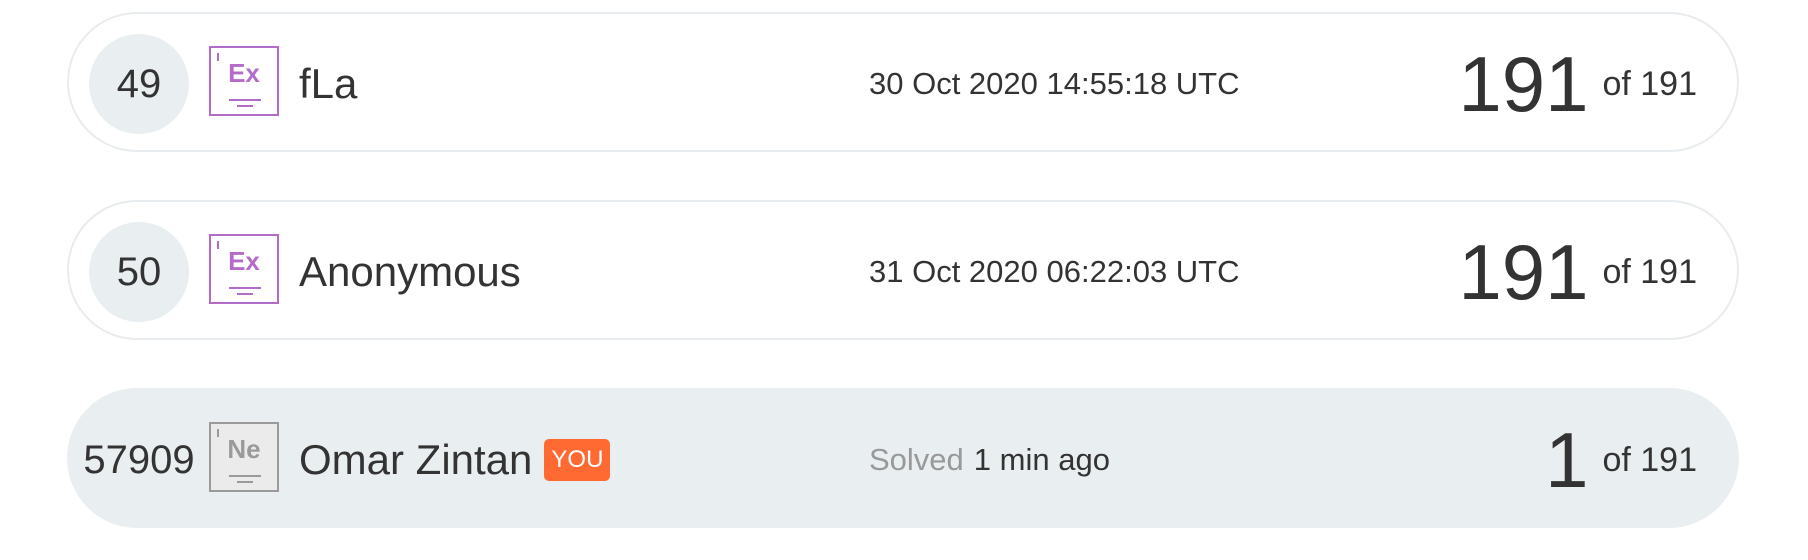 The height and width of the screenshot is (560, 1808). Describe the element at coordinates (1567, 460) in the screenshot. I see `solved-count: 1` at that location.